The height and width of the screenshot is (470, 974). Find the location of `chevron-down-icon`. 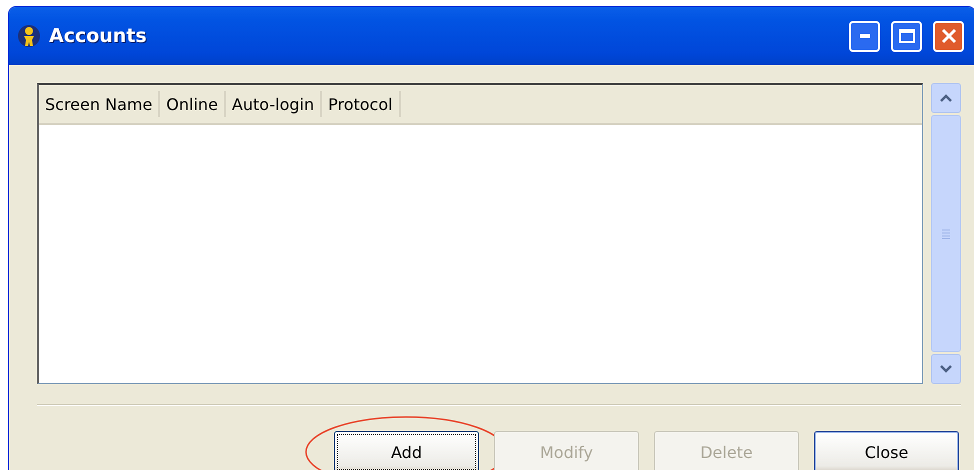

chevron-down-icon is located at coordinates (946, 369).